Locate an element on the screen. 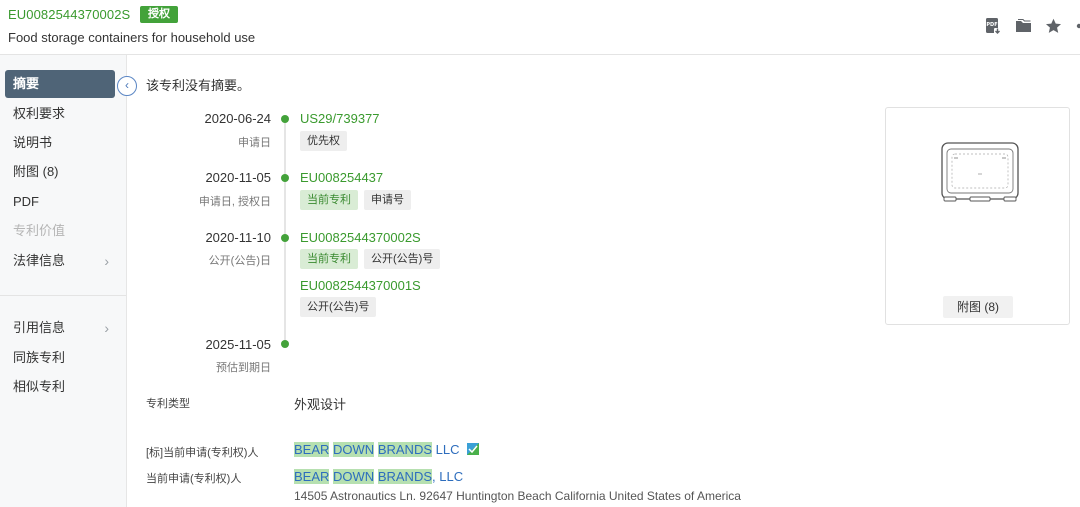  assignee-value: BEAR DOWN BRANDS, LLC is located at coordinates (378, 476).